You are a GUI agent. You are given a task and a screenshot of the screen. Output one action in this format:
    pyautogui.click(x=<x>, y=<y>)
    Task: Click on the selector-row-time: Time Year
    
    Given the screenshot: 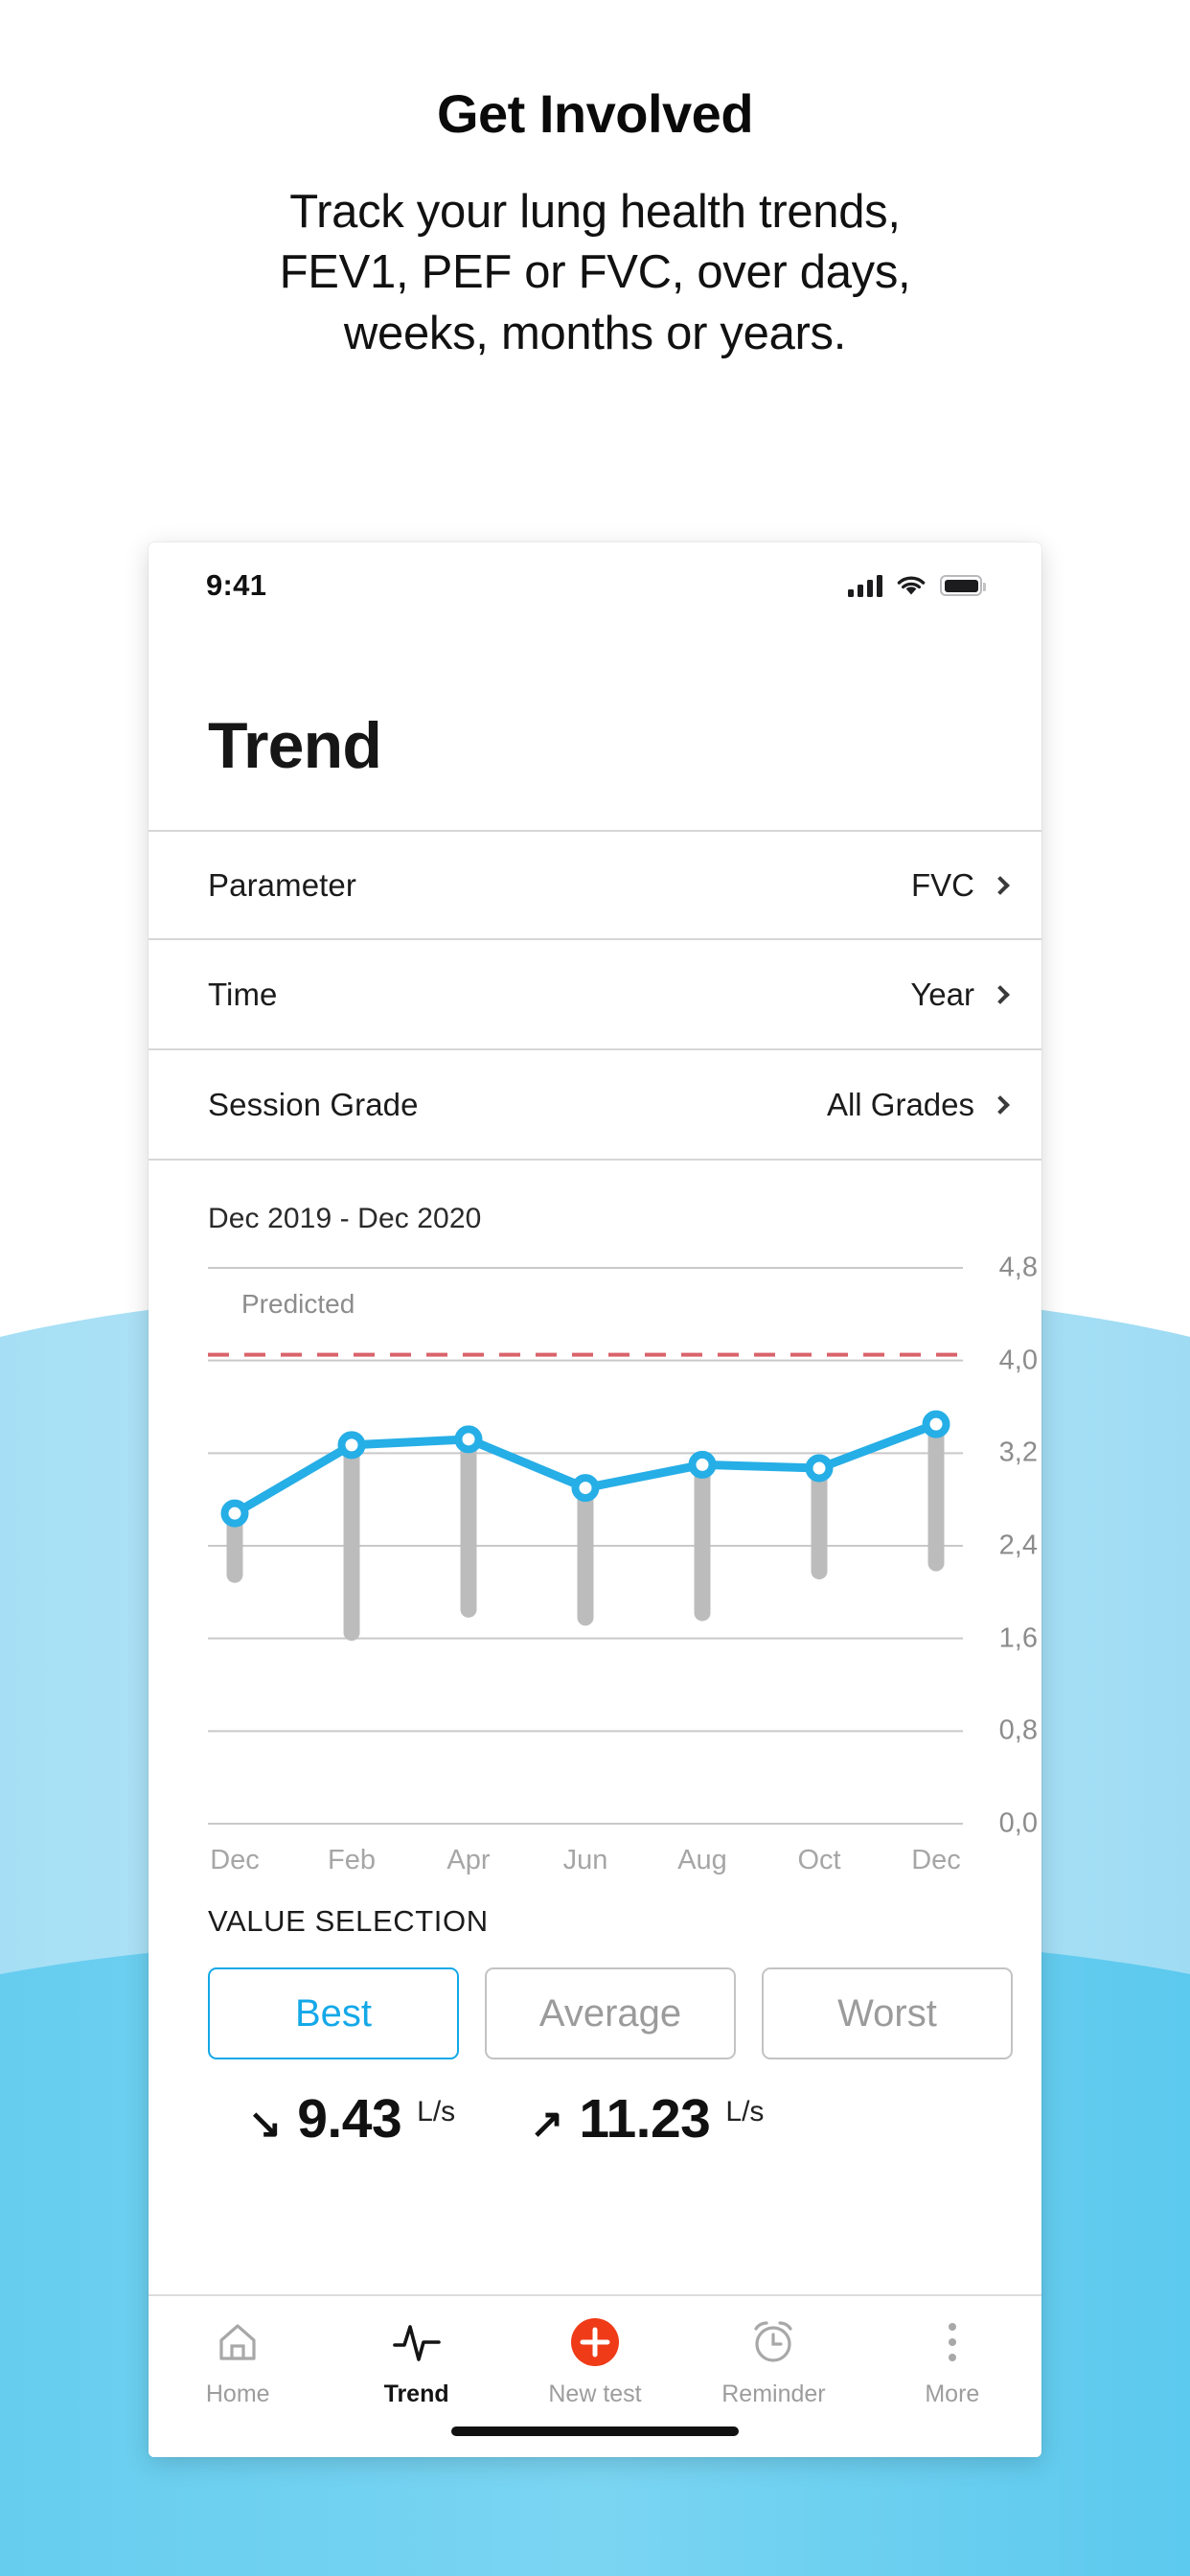 What is the action you would take?
    pyautogui.click(x=595, y=995)
    